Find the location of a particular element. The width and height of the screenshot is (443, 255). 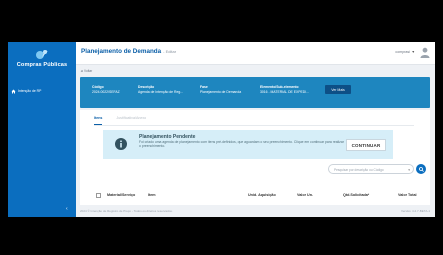

back-link: ◄ Voltar is located at coordinates (86, 71).